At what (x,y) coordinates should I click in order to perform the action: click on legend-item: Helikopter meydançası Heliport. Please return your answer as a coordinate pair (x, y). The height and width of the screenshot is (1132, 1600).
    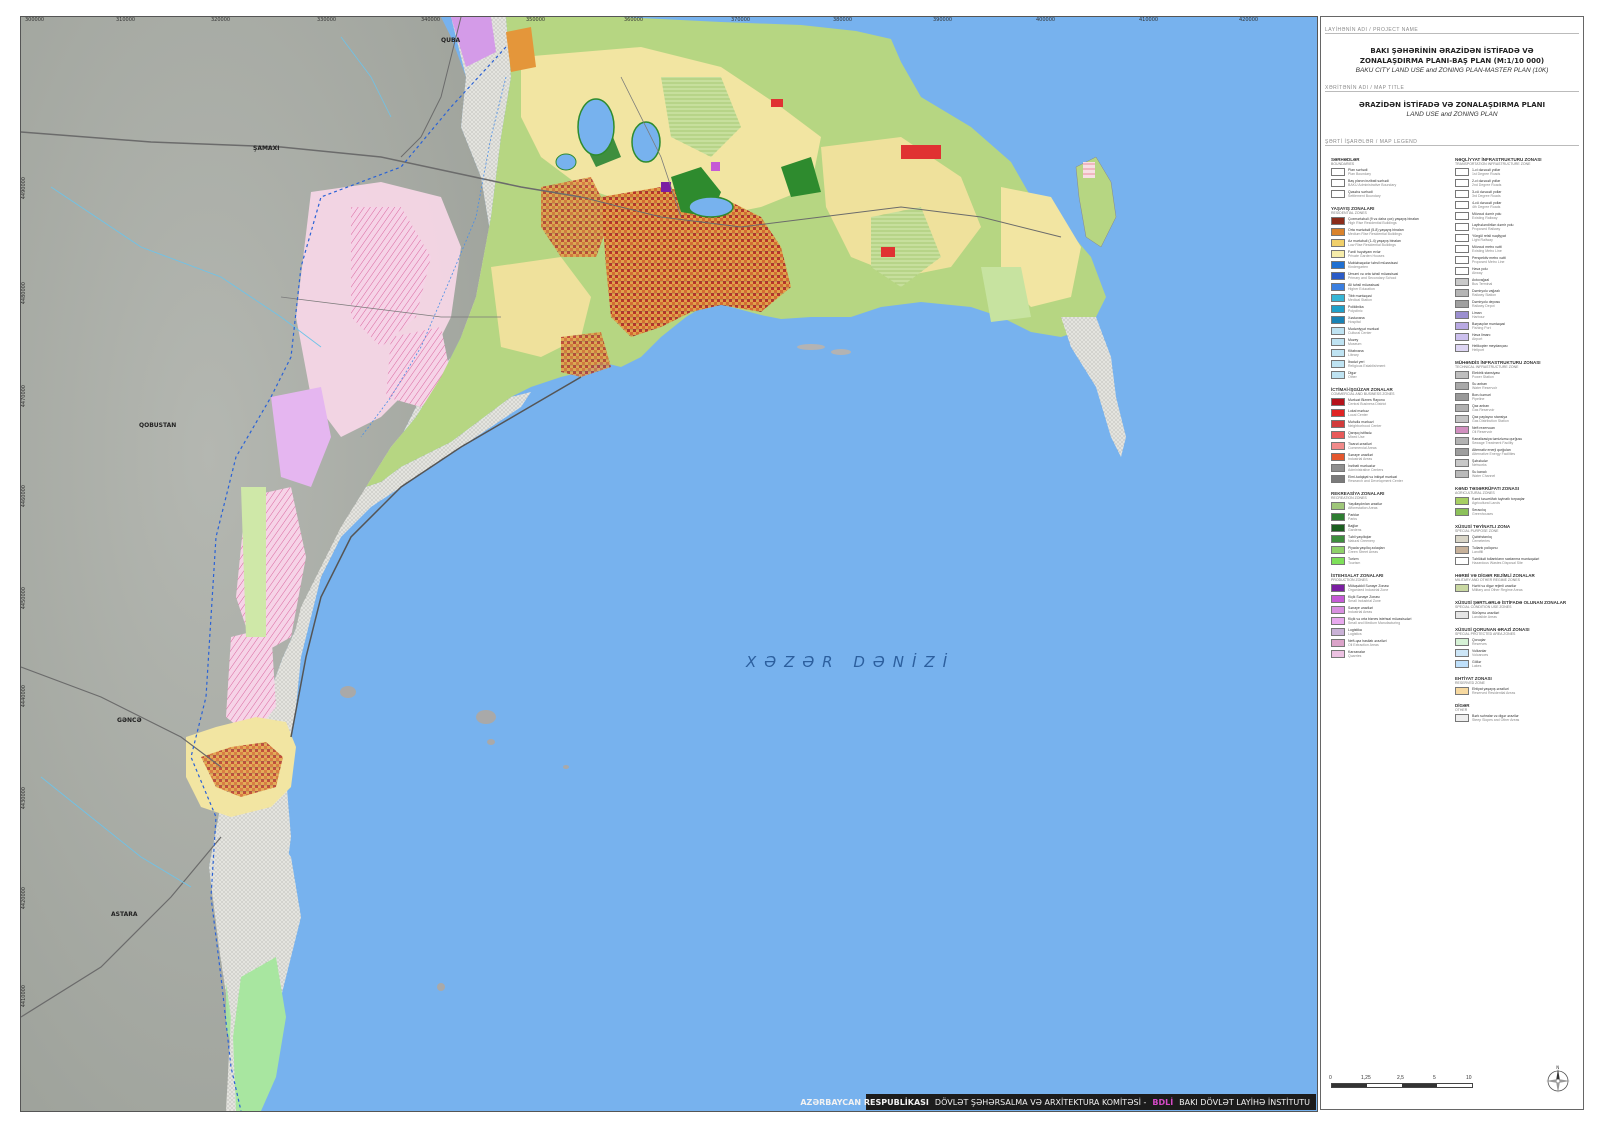
    Looking at the image, I should click on (1517, 349).